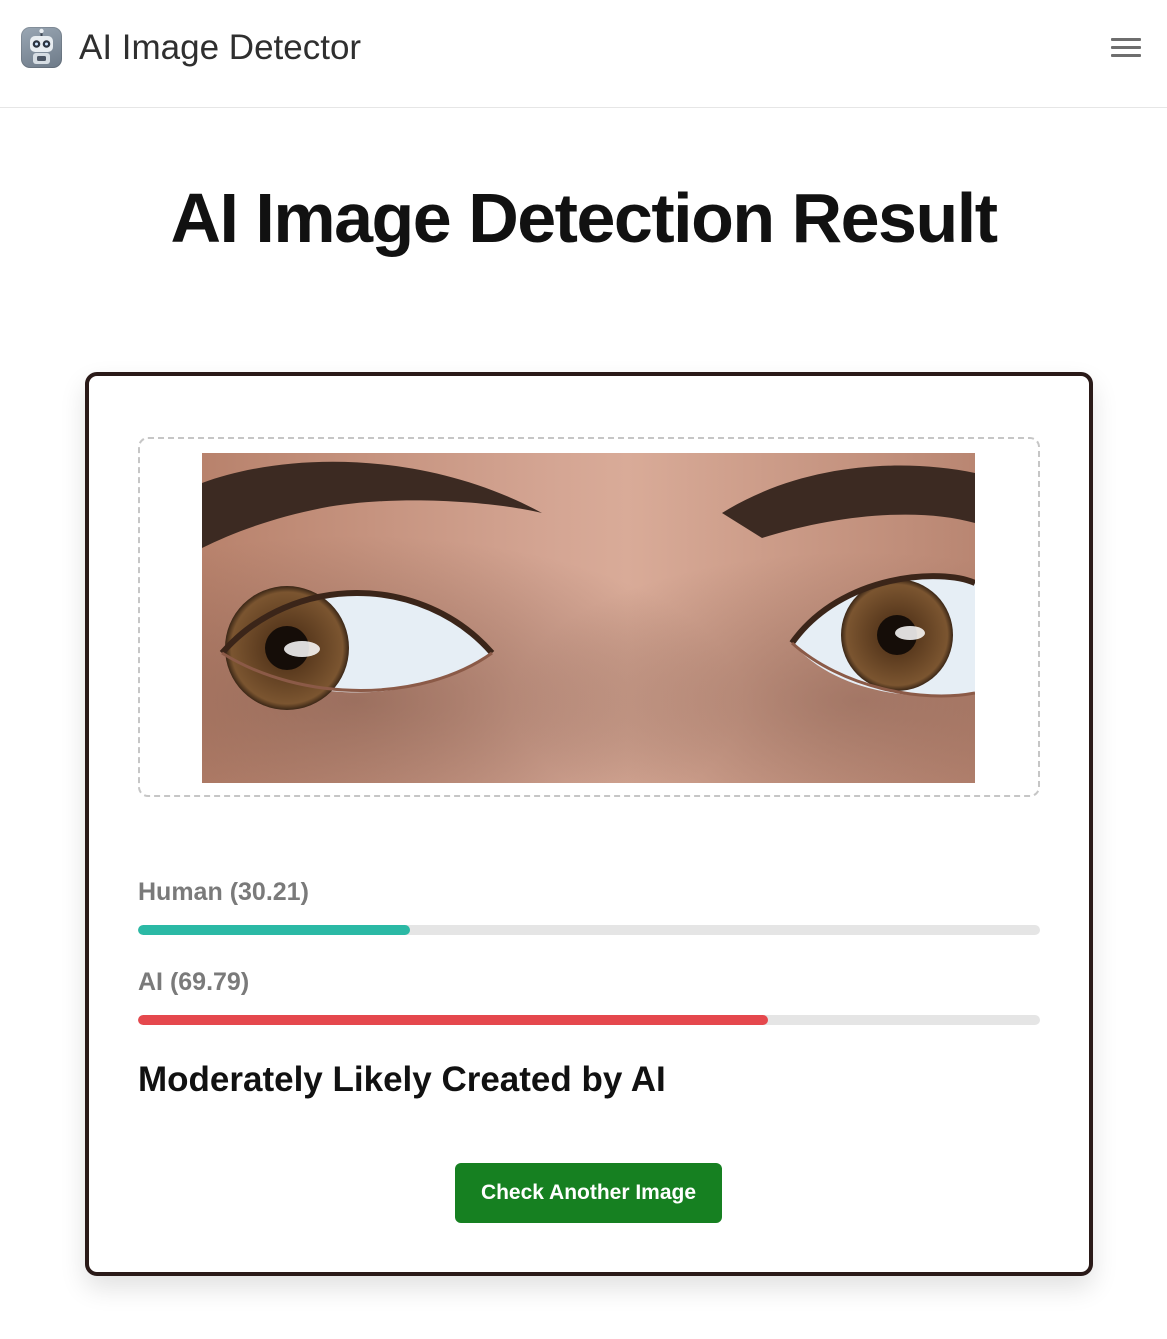 The image size is (1167, 1339). Describe the element at coordinates (583, 54) in the screenshot. I see `top-navbar: AI Image Detector` at that location.